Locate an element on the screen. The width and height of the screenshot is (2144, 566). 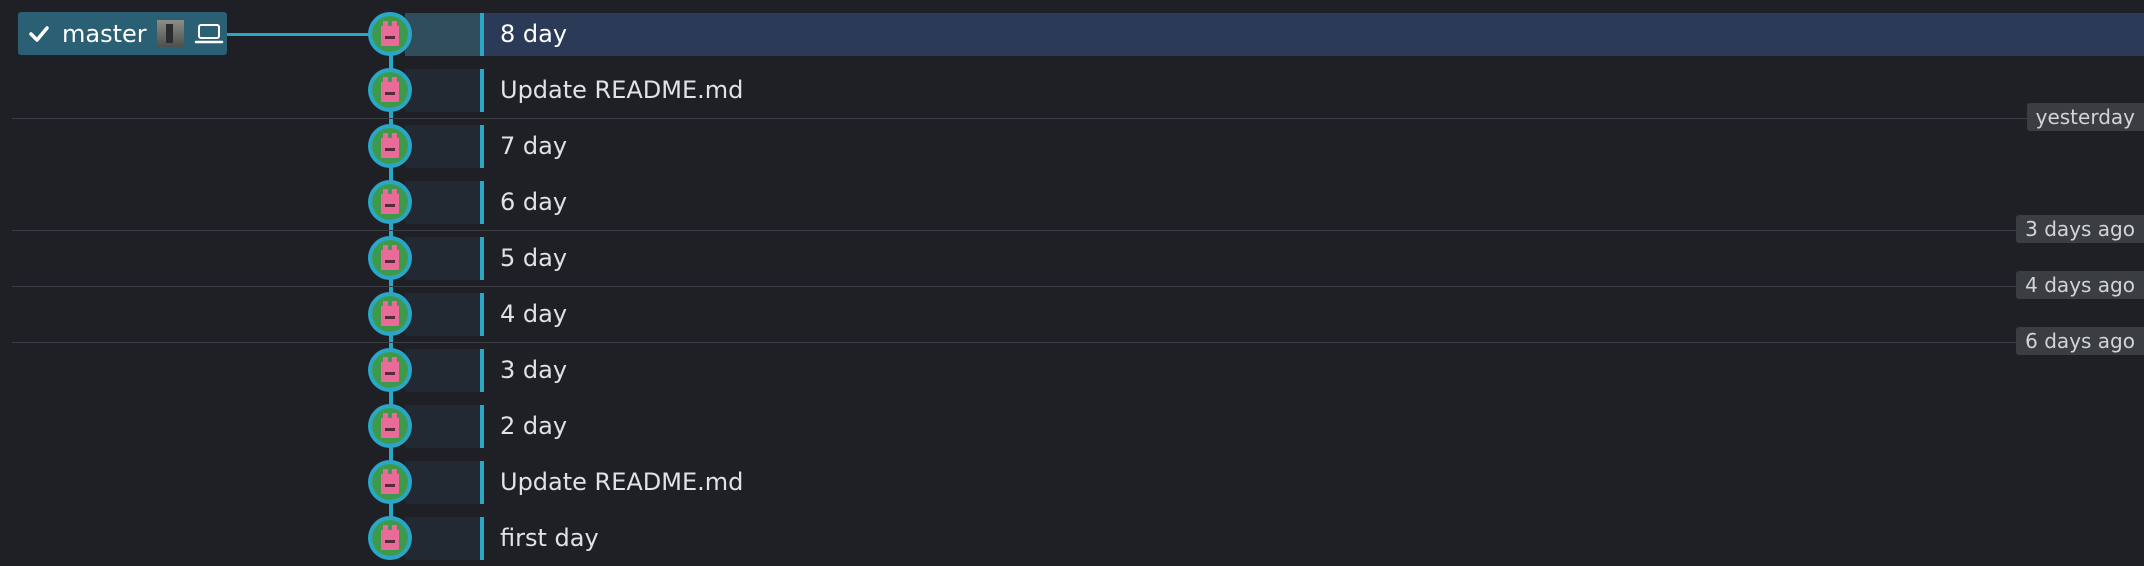
commit-message: 6 day is located at coordinates (534, 202).